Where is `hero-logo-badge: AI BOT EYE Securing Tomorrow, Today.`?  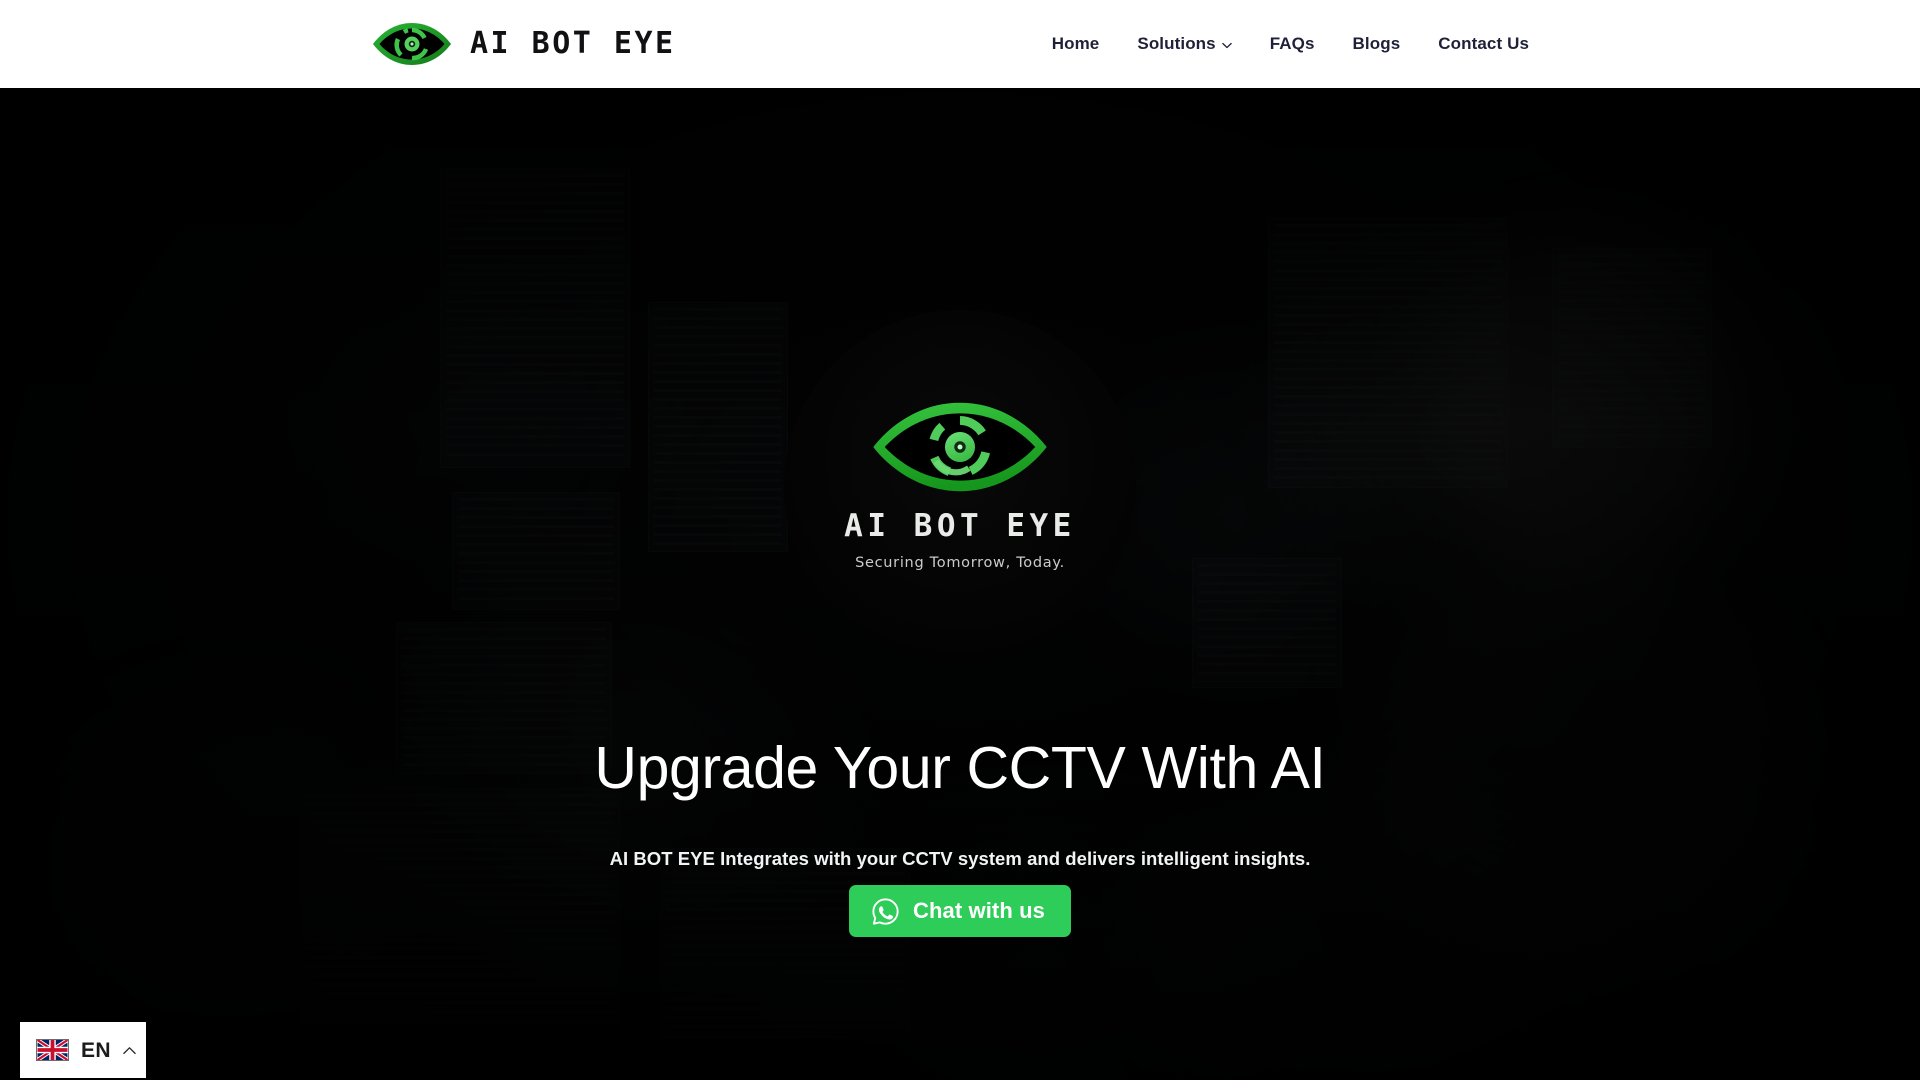
hero-logo-badge: AI BOT EYE Securing Tomorrow, Today. is located at coordinates (960, 486).